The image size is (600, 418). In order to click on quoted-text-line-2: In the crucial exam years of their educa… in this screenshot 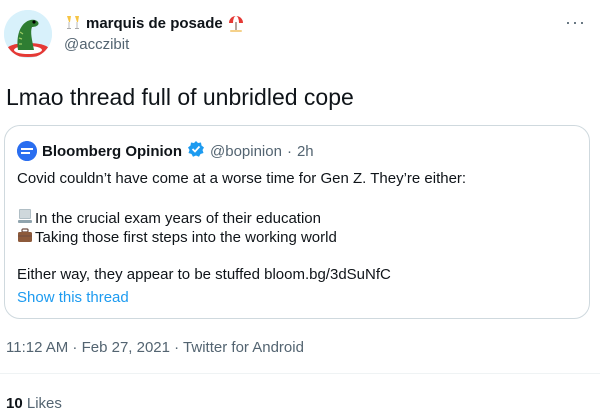, I will do `click(169, 218)`.